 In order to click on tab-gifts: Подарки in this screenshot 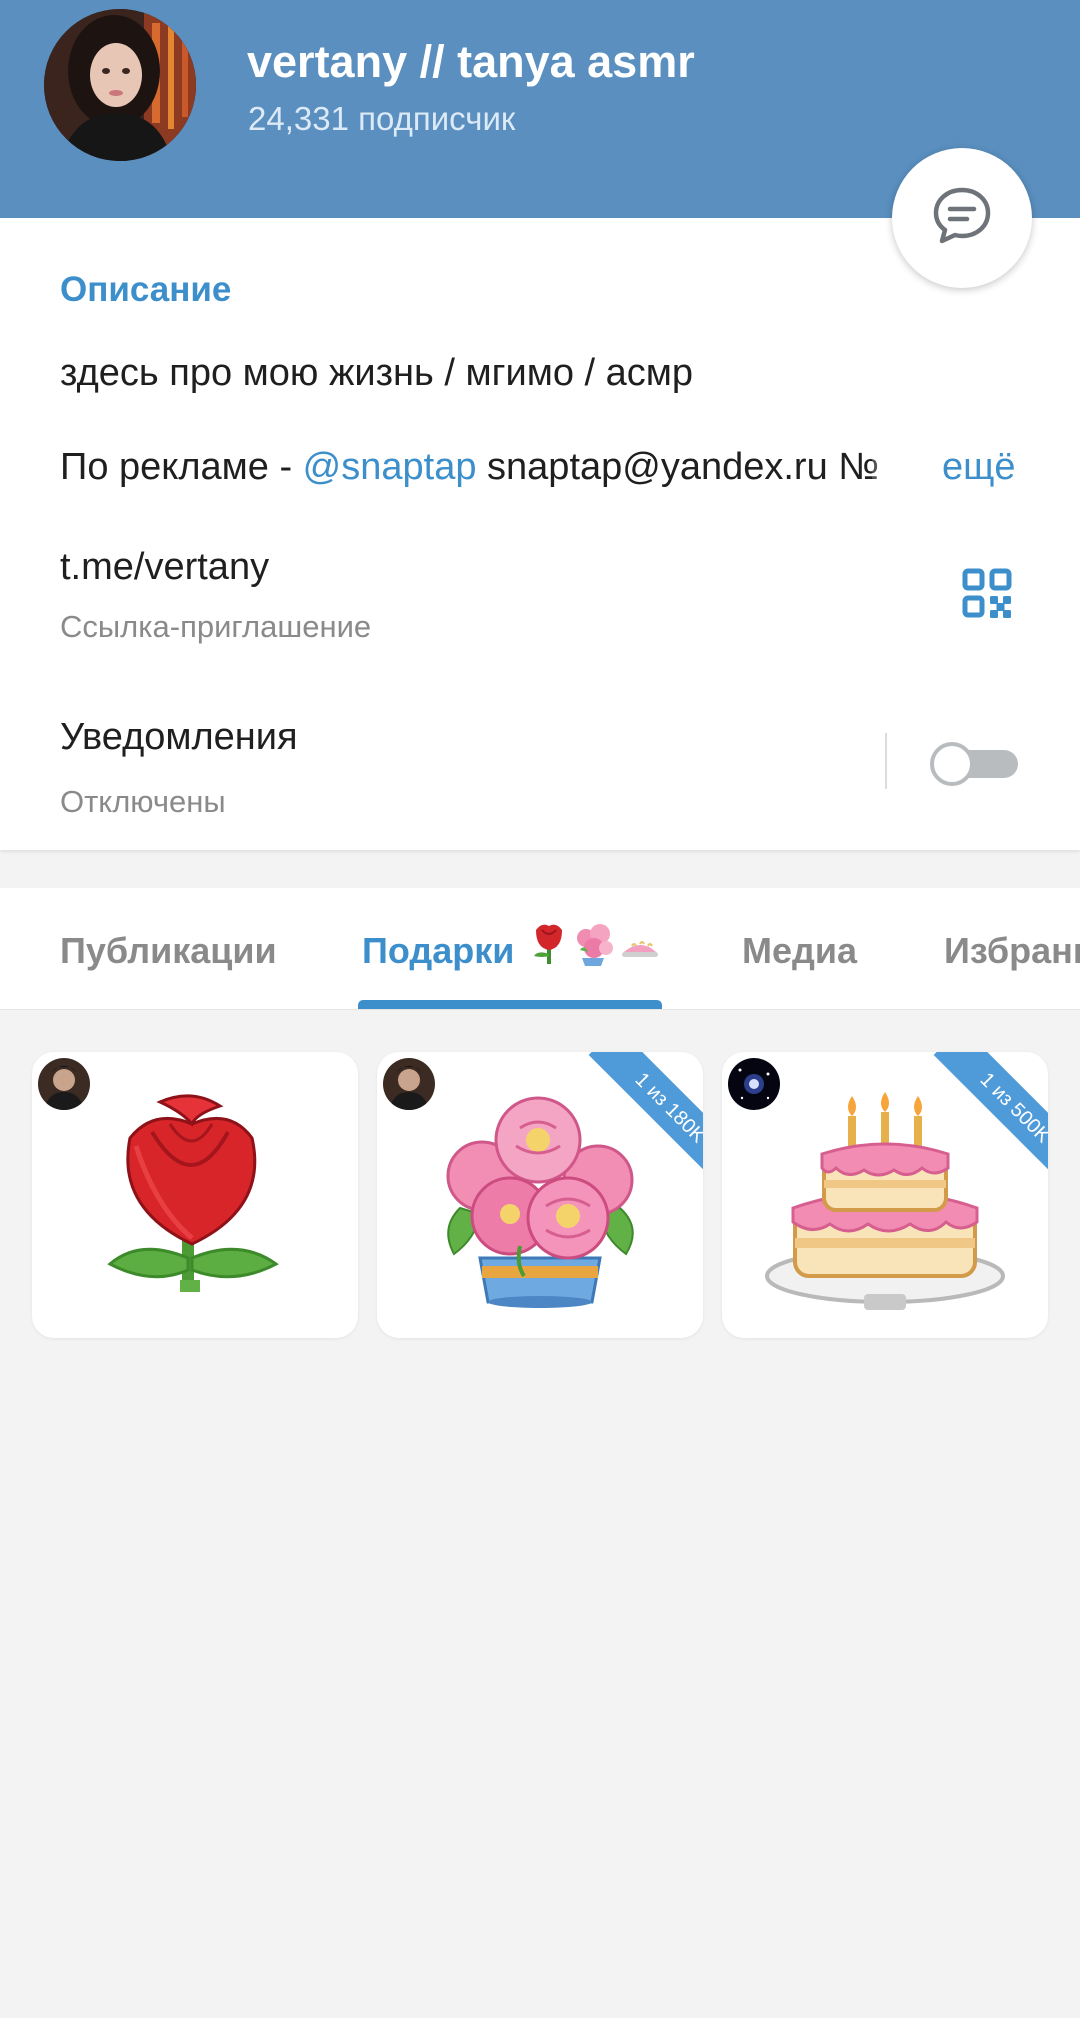, I will do `click(438, 951)`.